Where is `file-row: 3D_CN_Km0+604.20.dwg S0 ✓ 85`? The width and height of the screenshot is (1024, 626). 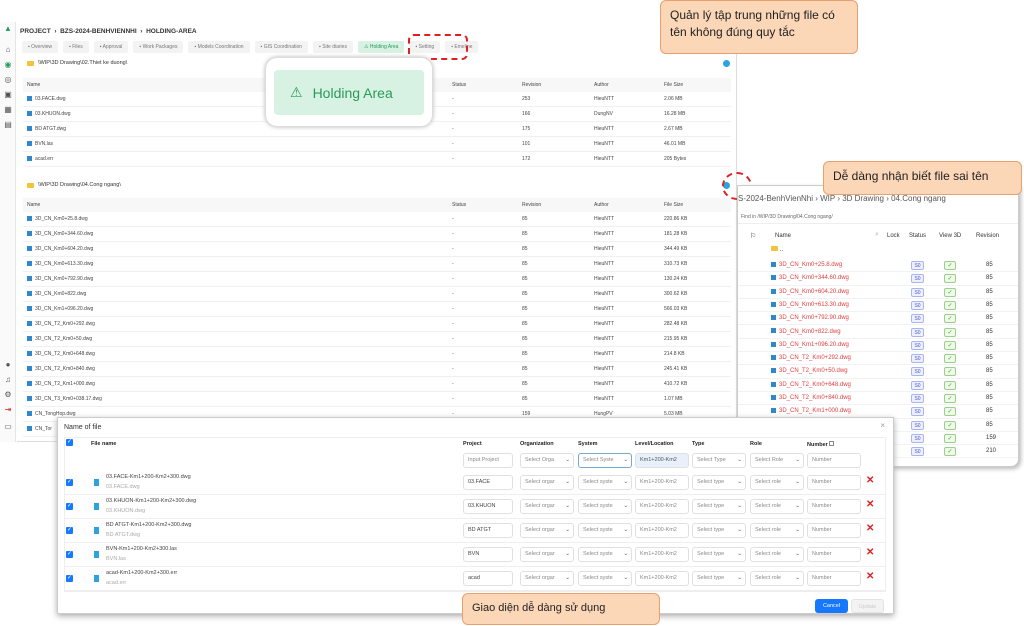 file-row: 3D_CN_Km0+604.20.dwg S0 ✓ 85 is located at coordinates (878, 292).